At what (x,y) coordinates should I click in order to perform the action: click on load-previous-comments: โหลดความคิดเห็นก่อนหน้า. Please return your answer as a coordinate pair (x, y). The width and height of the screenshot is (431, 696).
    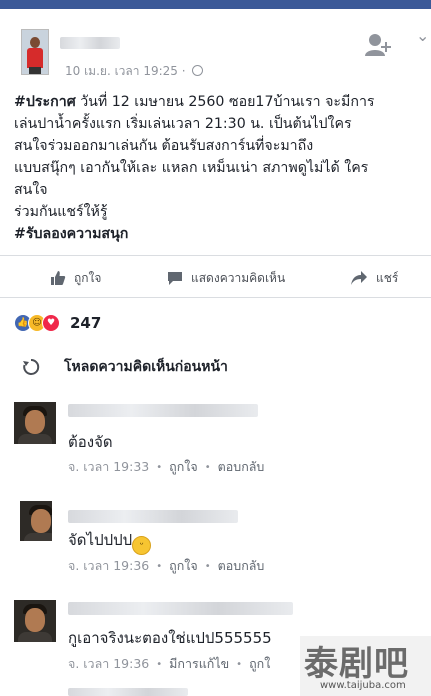
    Looking at the image, I should click on (125, 367).